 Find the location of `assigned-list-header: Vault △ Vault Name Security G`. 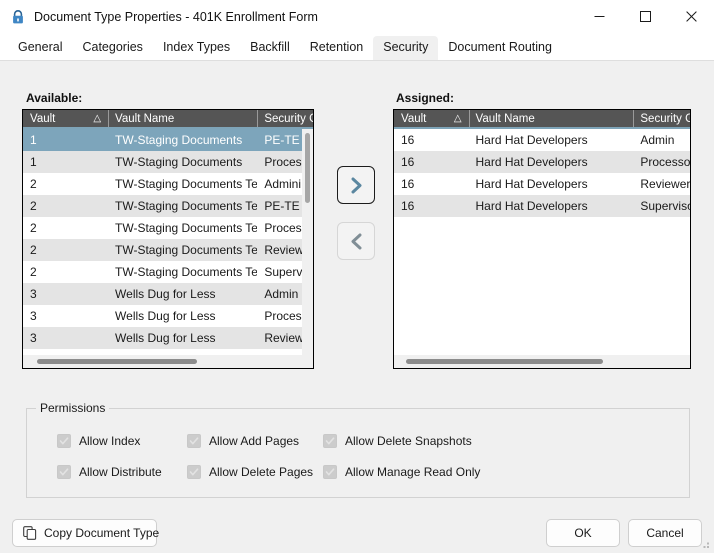

assigned-list-header: Vault △ Vault Name Security G is located at coordinates (542, 119).